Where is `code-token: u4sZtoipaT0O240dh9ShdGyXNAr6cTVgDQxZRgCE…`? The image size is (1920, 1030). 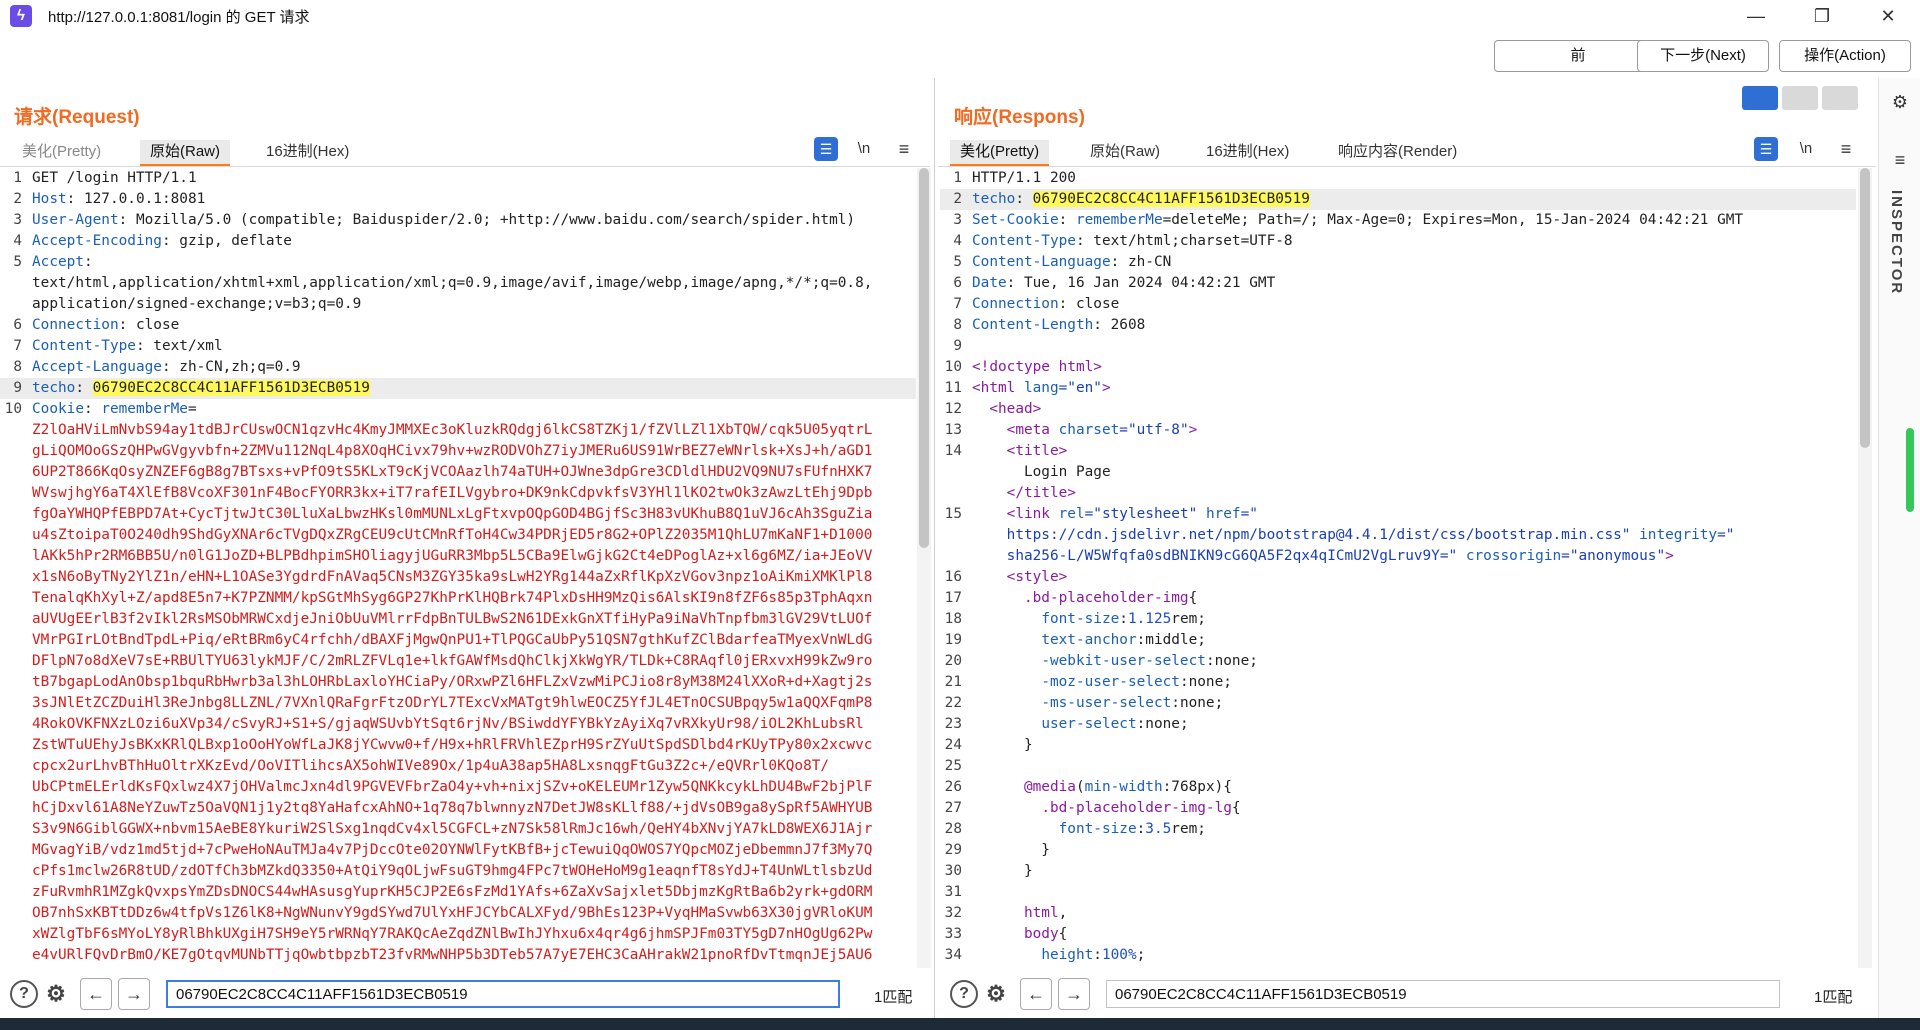
code-token: u4sZtoipaT0O240dh9ShdGyXNAr6cTVgDQxZRgCE… is located at coordinates (452, 535).